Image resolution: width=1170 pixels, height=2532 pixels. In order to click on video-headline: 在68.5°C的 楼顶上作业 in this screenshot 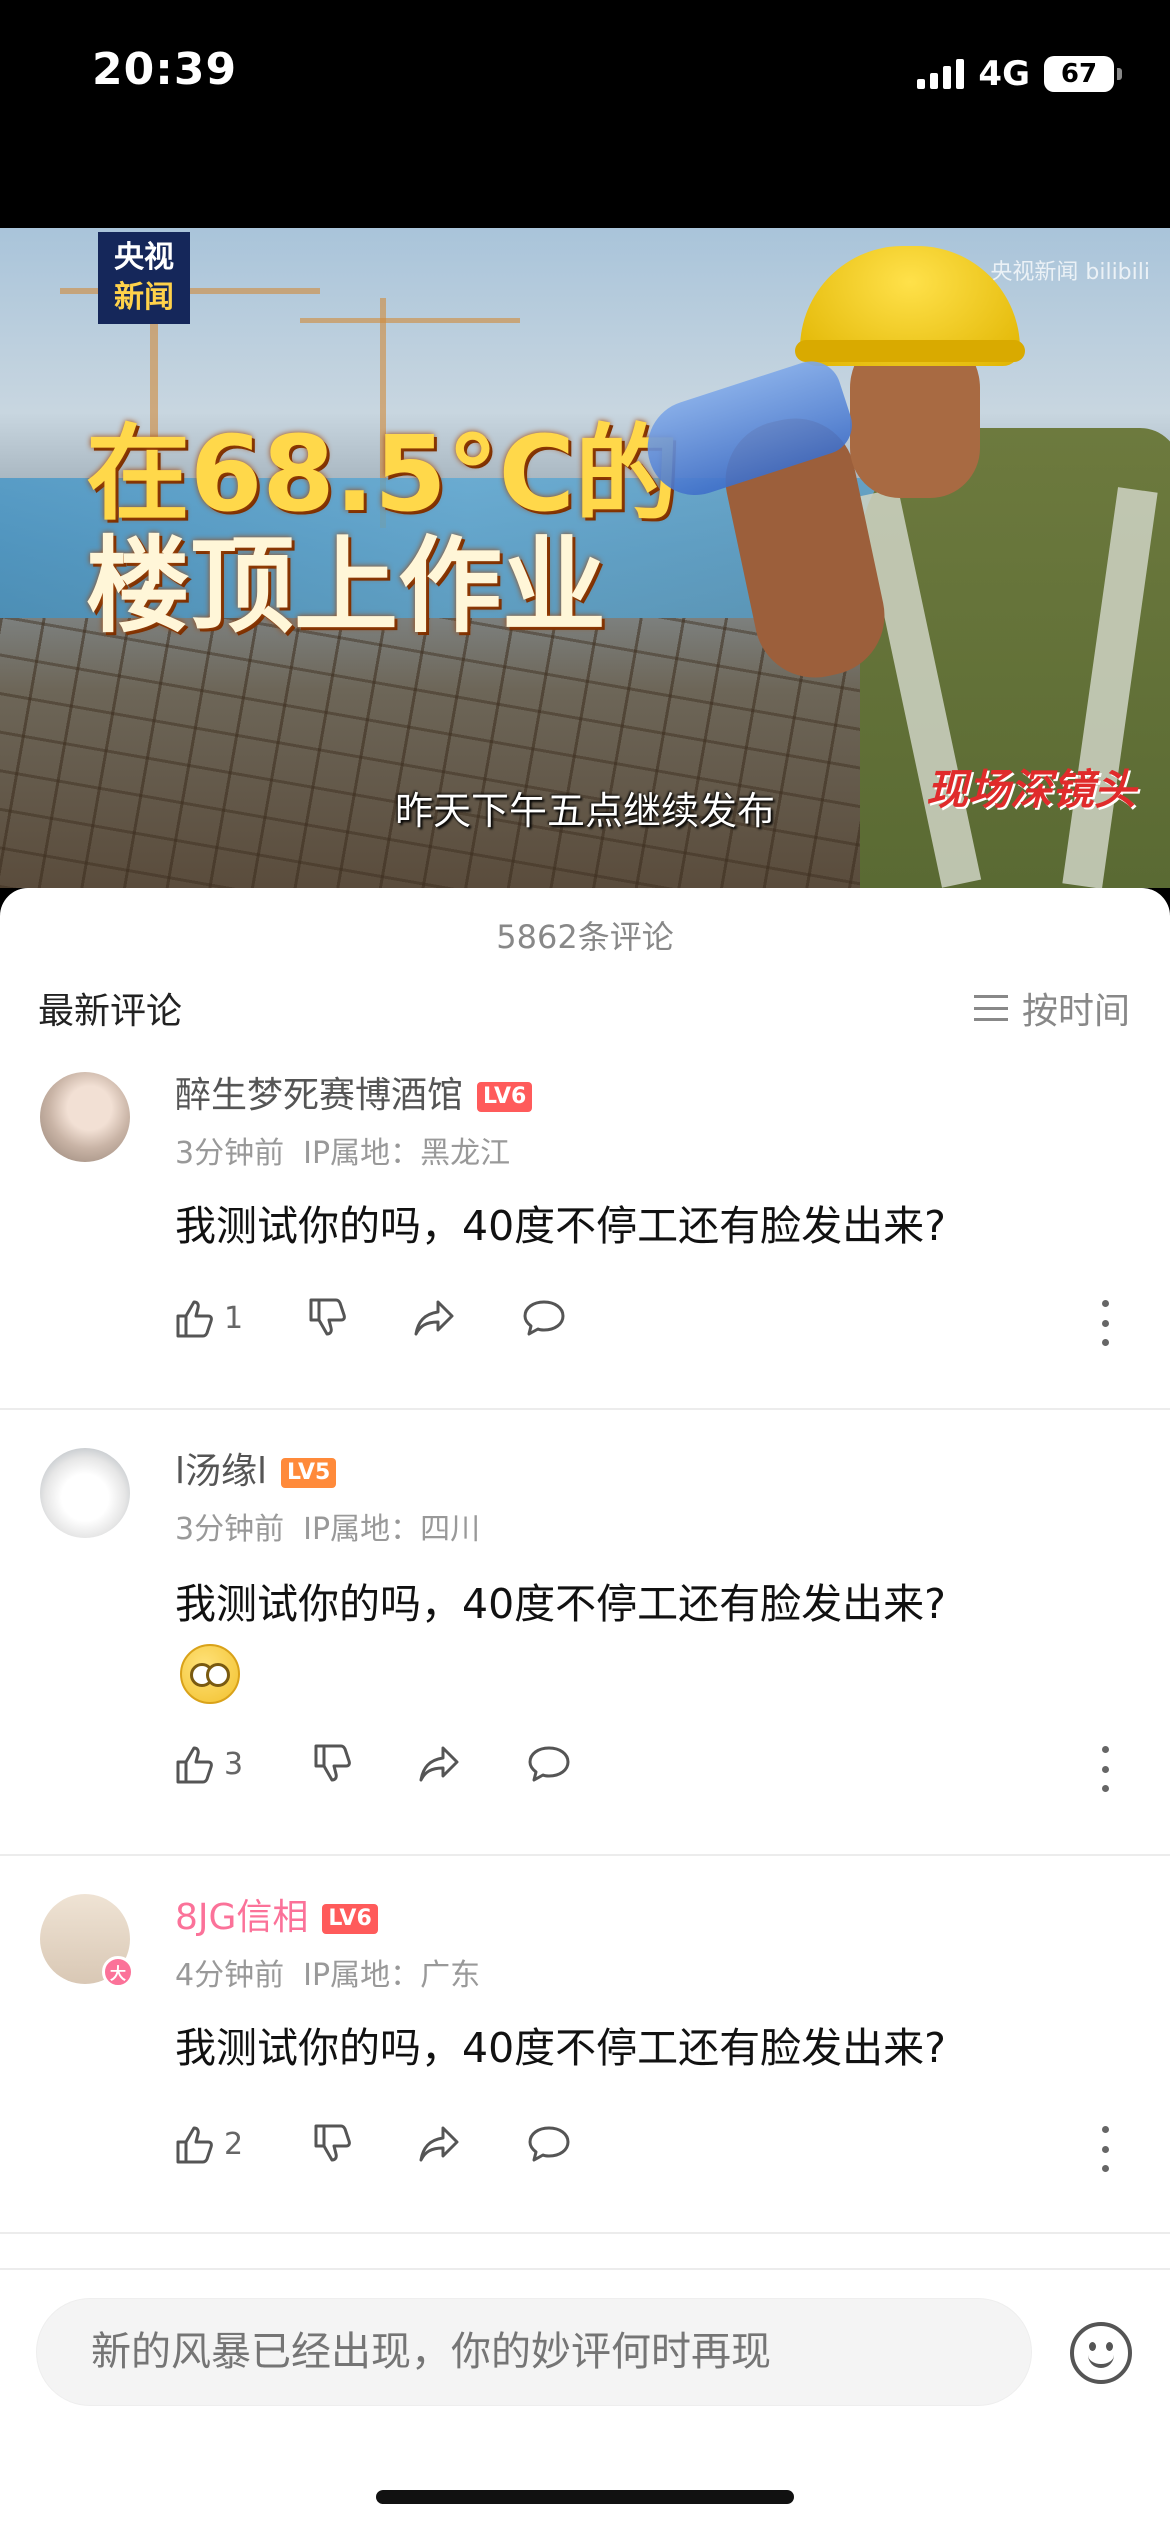, I will do `click(382, 530)`.